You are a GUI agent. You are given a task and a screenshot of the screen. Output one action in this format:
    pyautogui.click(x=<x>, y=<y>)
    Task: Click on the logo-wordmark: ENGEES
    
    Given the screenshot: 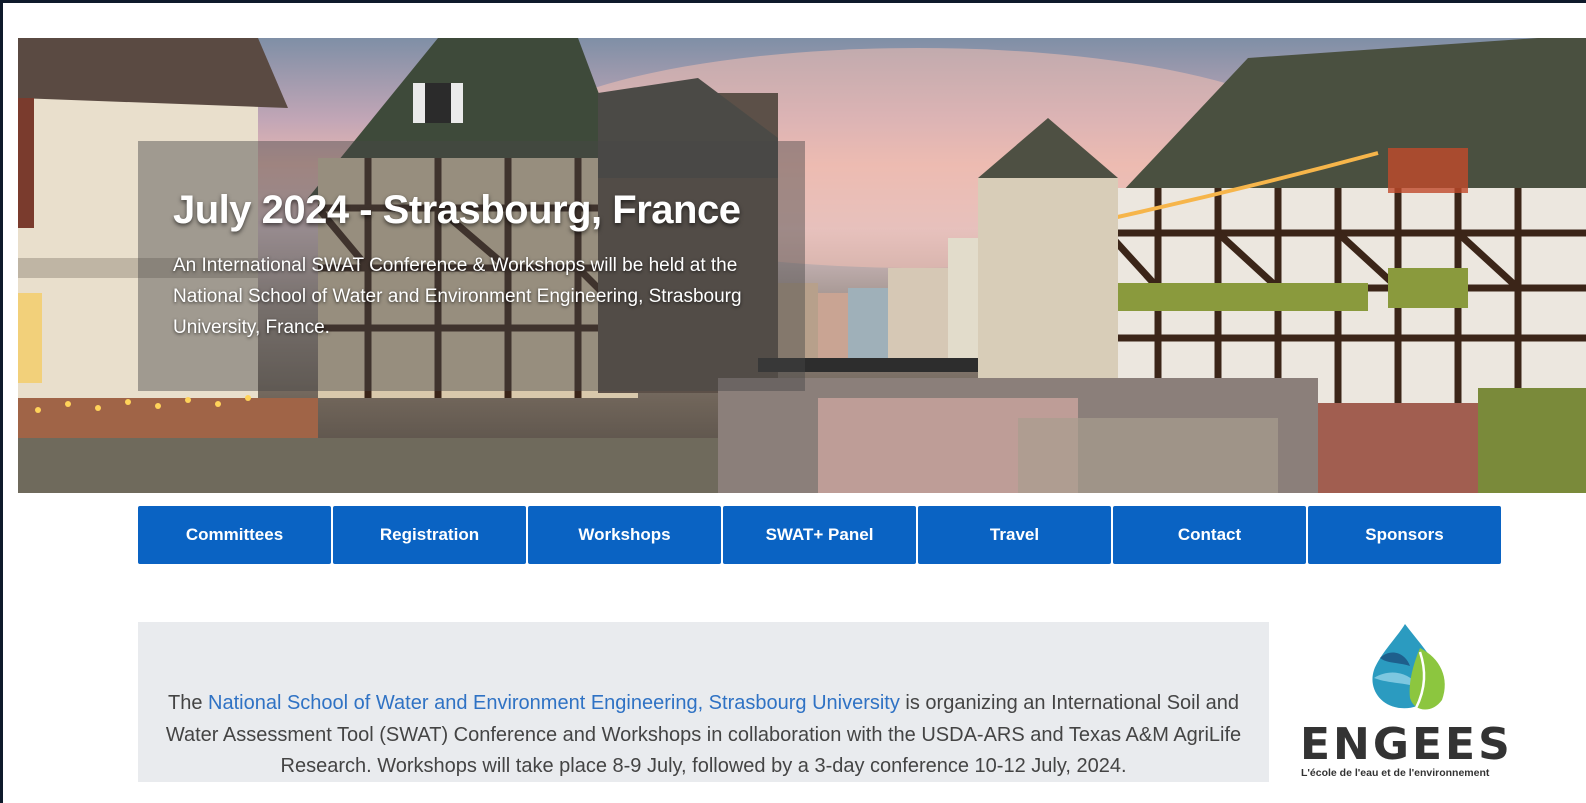 What is the action you would take?
    pyautogui.click(x=1406, y=744)
    